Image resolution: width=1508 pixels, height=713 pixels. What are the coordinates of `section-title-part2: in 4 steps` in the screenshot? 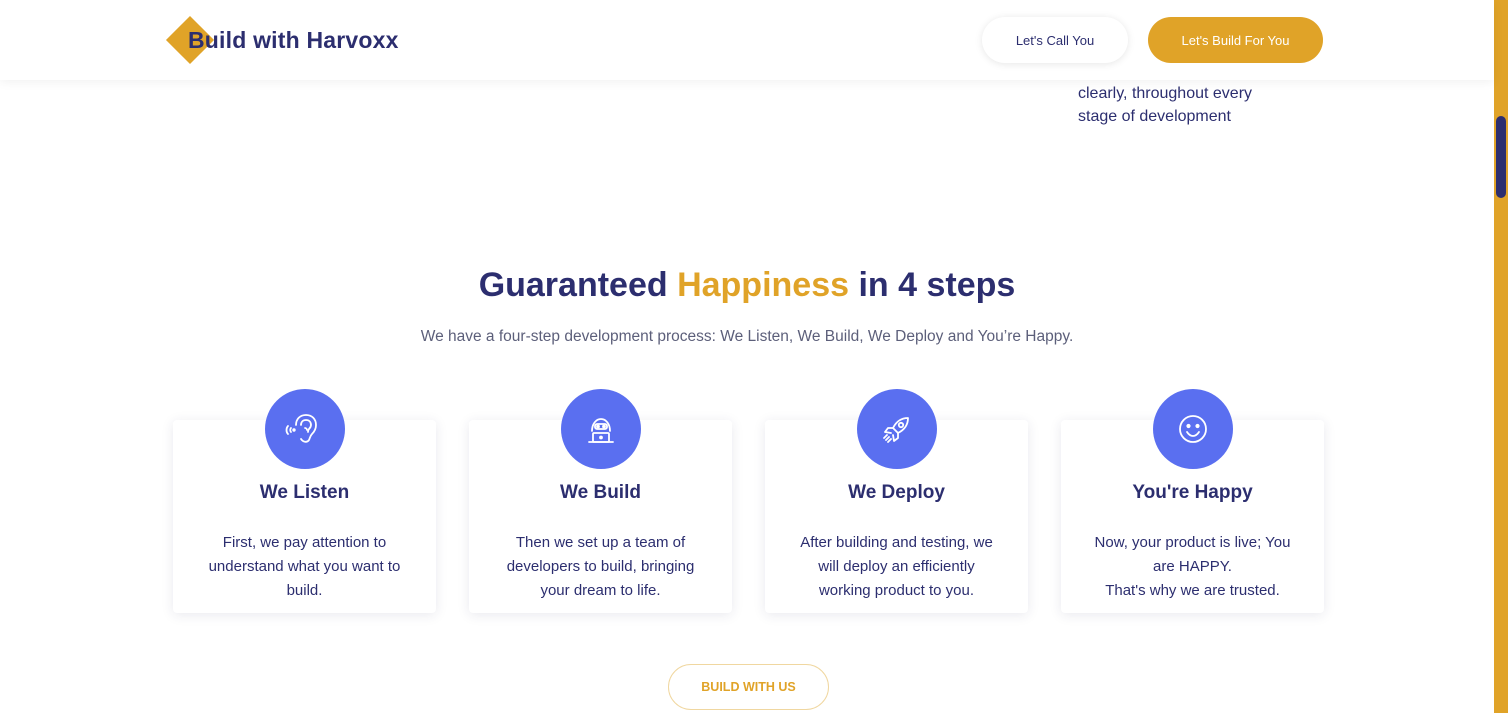 It's located at (932, 285).